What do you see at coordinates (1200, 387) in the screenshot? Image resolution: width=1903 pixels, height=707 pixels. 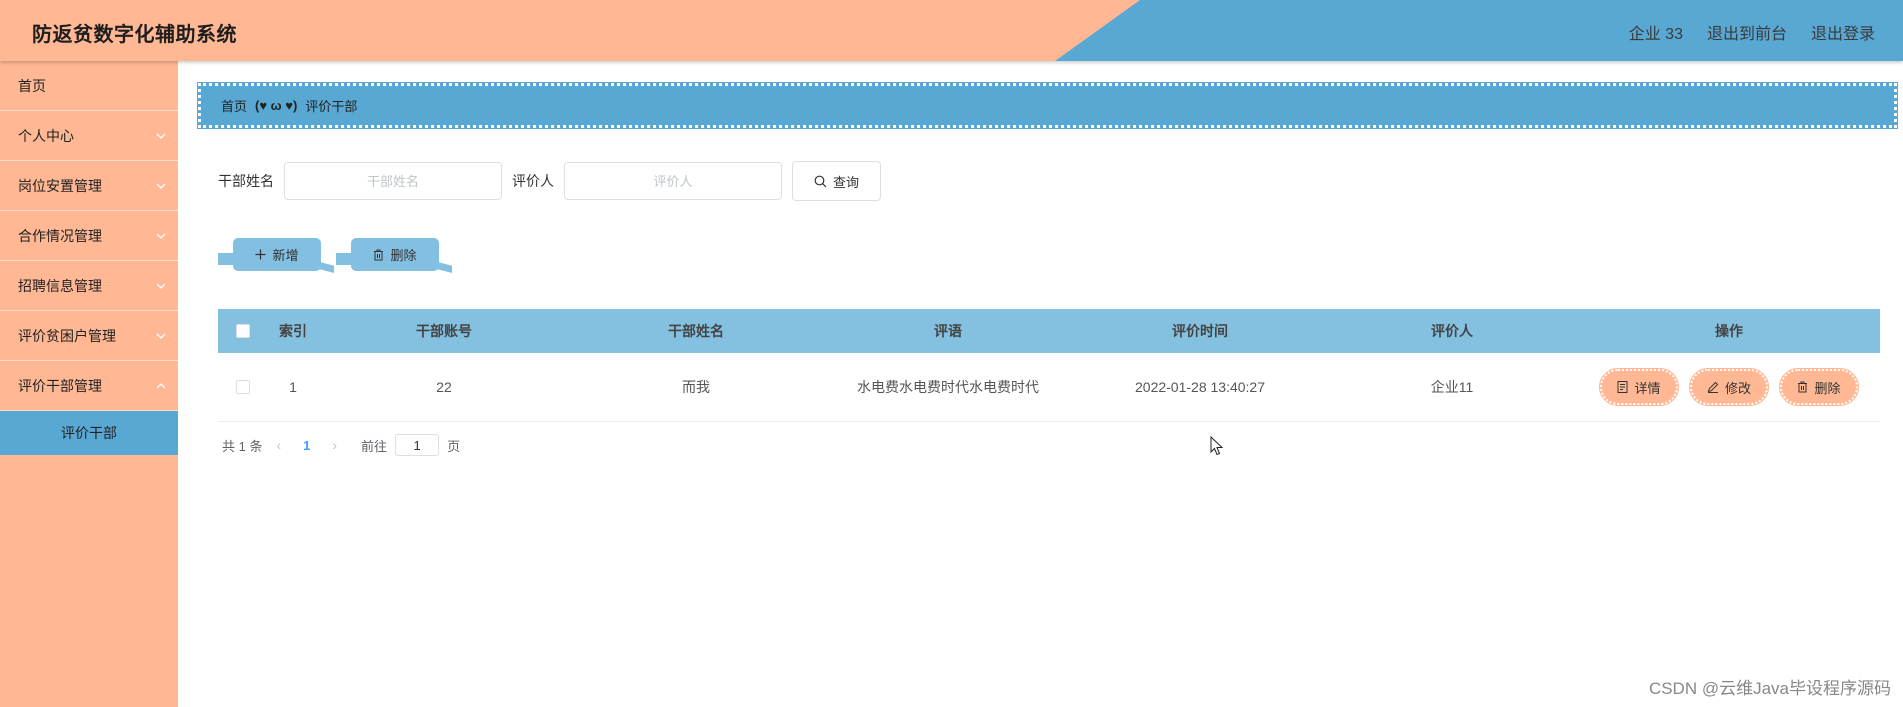 I see `cell-time: 2022-01-28 13:40:27` at bounding box center [1200, 387].